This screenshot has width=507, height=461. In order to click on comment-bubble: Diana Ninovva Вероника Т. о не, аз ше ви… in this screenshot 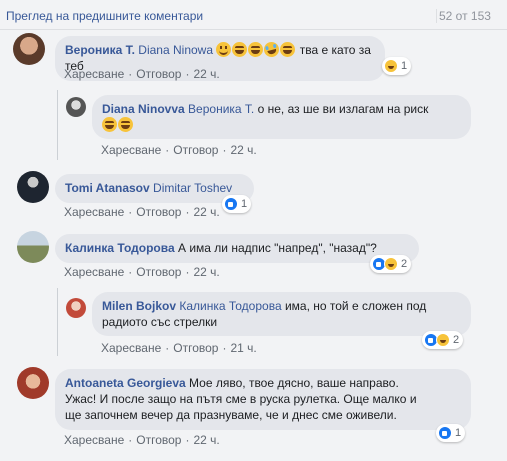, I will do `click(281, 117)`.